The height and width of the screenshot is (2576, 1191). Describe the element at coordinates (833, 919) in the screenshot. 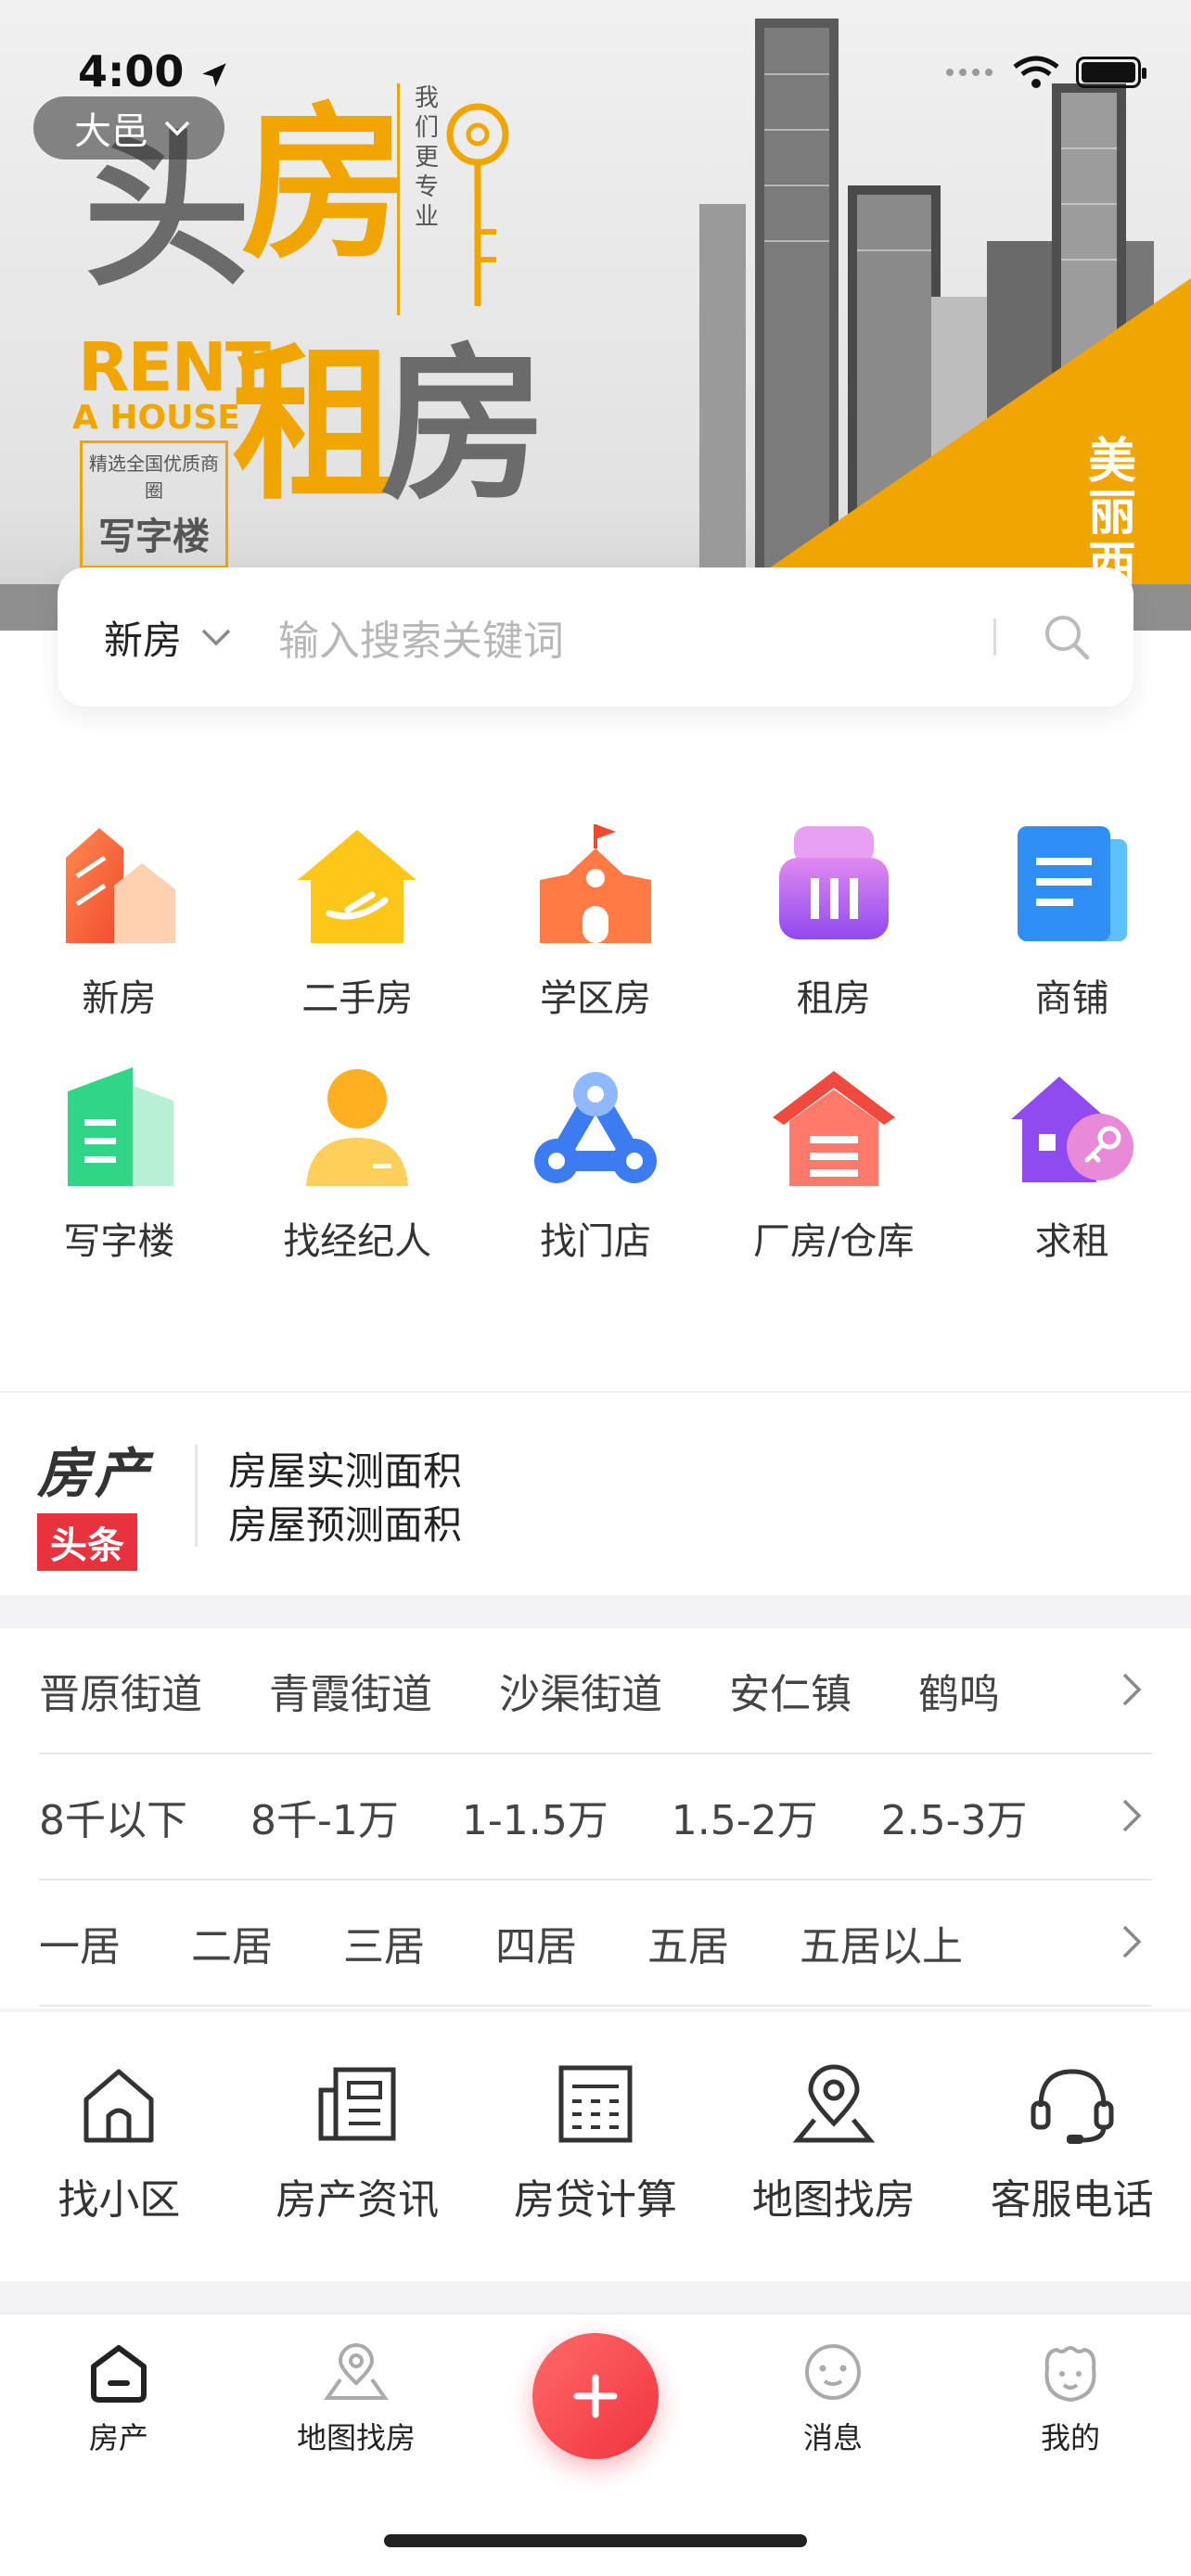

I see `category-rent: 租房` at that location.